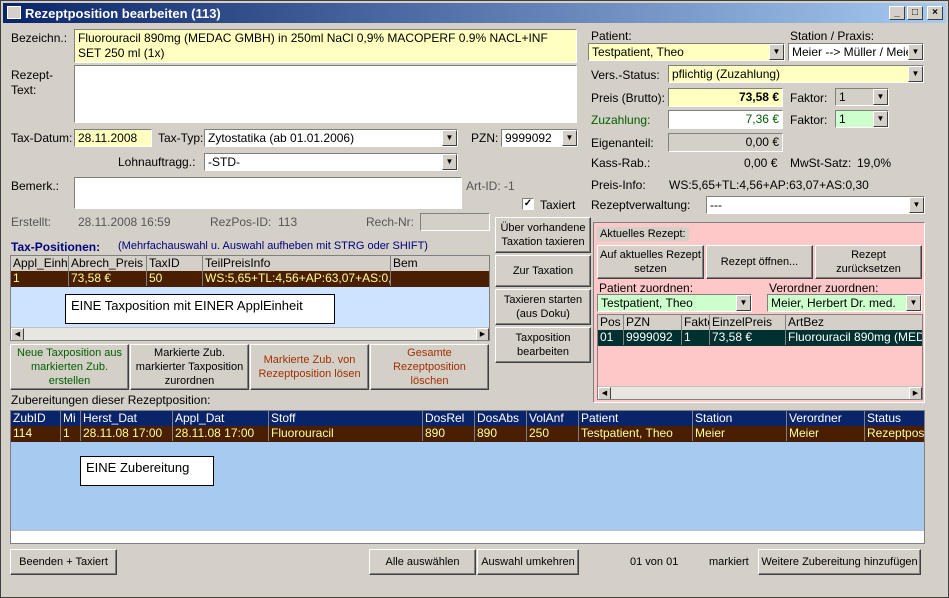  What do you see at coordinates (868, 262) in the screenshot?
I see `rezept-zuruecksetzen-button: Rezept zurücksetzen` at bounding box center [868, 262].